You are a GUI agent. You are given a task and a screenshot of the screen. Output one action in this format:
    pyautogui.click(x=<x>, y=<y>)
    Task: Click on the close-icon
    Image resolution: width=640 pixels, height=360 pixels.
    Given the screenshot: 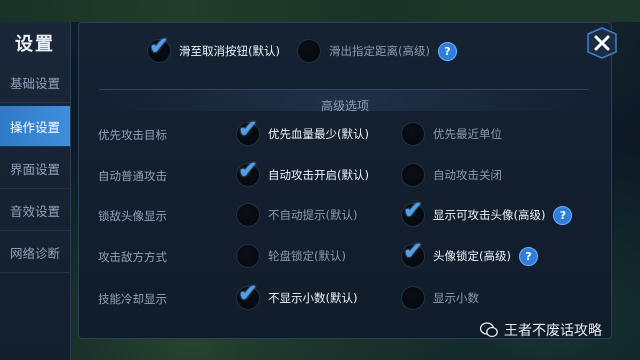 What is the action you would take?
    pyautogui.click(x=602, y=43)
    